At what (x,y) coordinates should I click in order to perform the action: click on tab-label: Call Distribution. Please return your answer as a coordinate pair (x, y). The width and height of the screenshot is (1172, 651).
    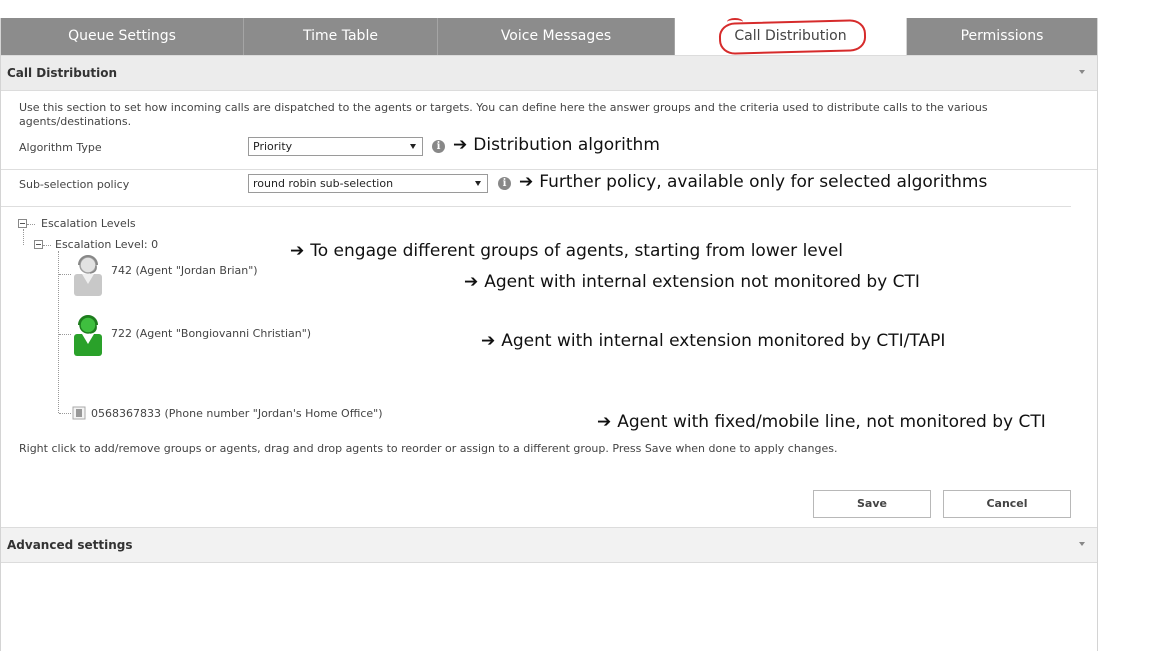
    Looking at the image, I should click on (790, 36).